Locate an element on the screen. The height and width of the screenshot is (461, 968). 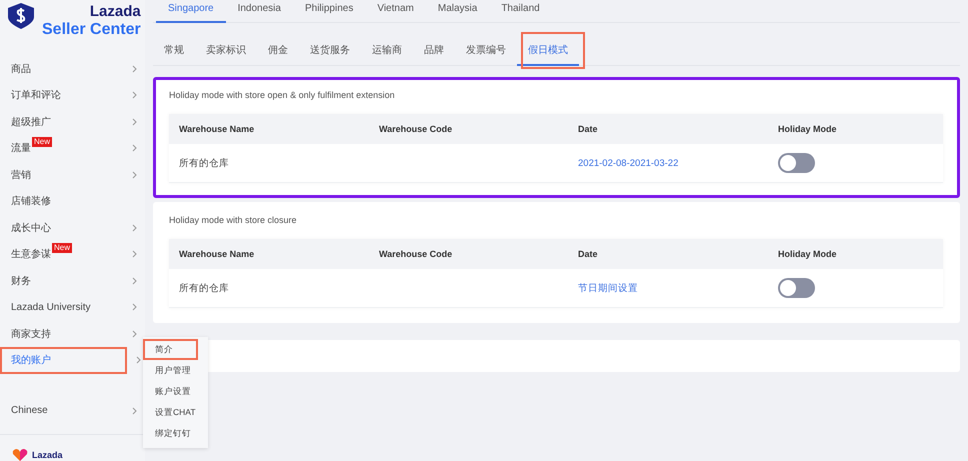
menu-item: 设置CHAT is located at coordinates (175, 412).